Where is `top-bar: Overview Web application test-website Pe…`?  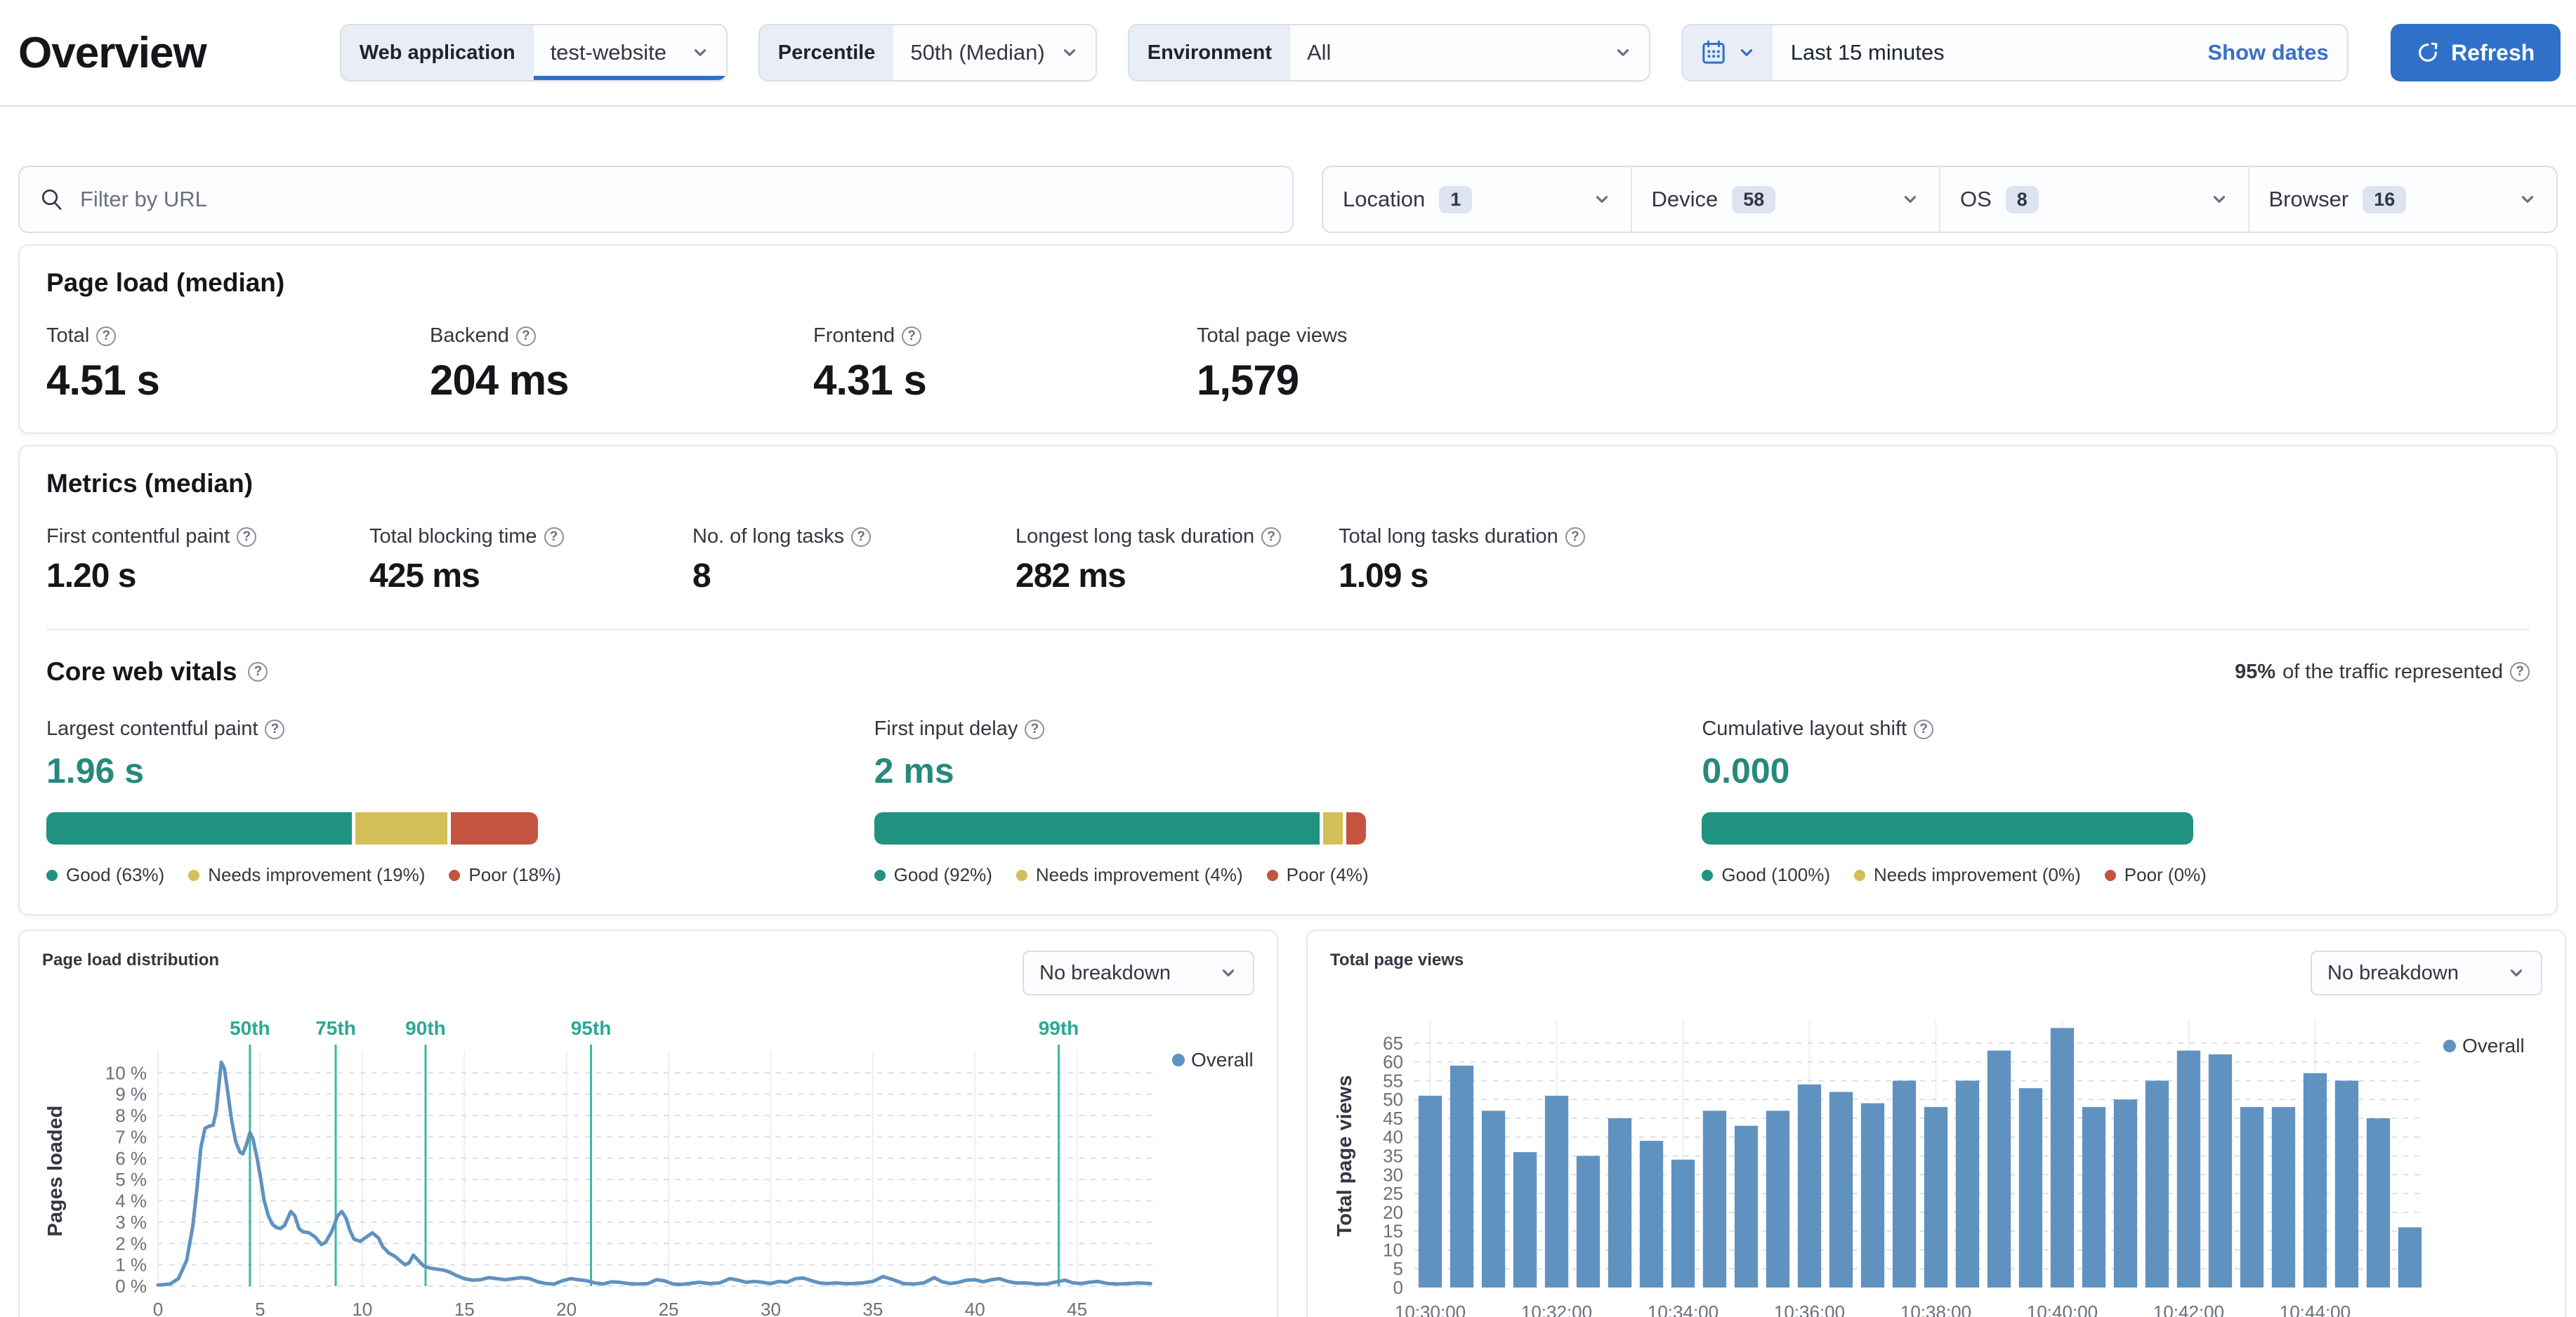 top-bar: Overview Web application test-website Pe… is located at coordinates (1288, 53).